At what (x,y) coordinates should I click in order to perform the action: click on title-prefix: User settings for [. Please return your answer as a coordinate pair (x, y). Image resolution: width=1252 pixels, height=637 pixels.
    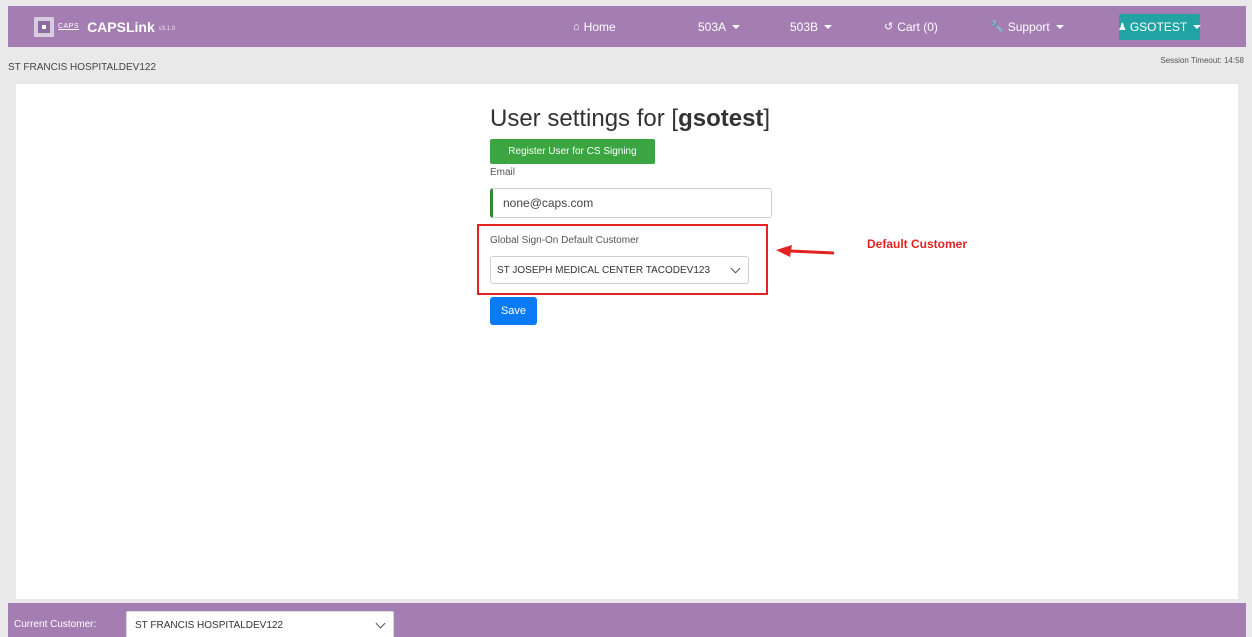
    Looking at the image, I should click on (584, 118).